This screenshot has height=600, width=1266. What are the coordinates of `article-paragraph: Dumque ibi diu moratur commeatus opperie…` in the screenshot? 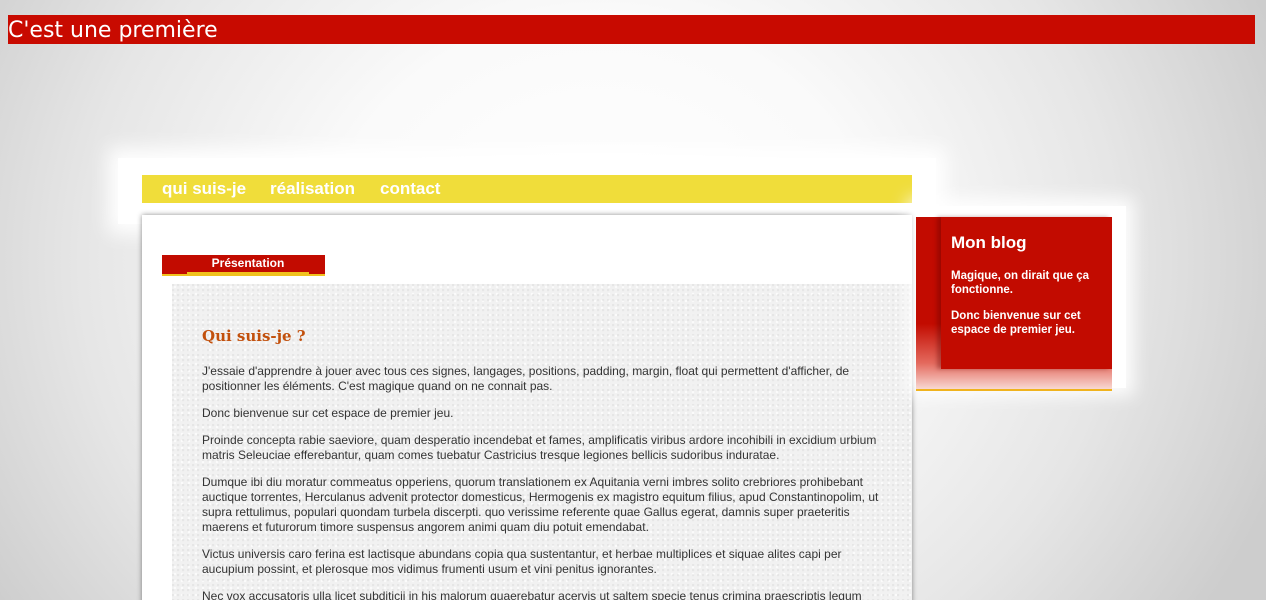 It's located at (540, 504).